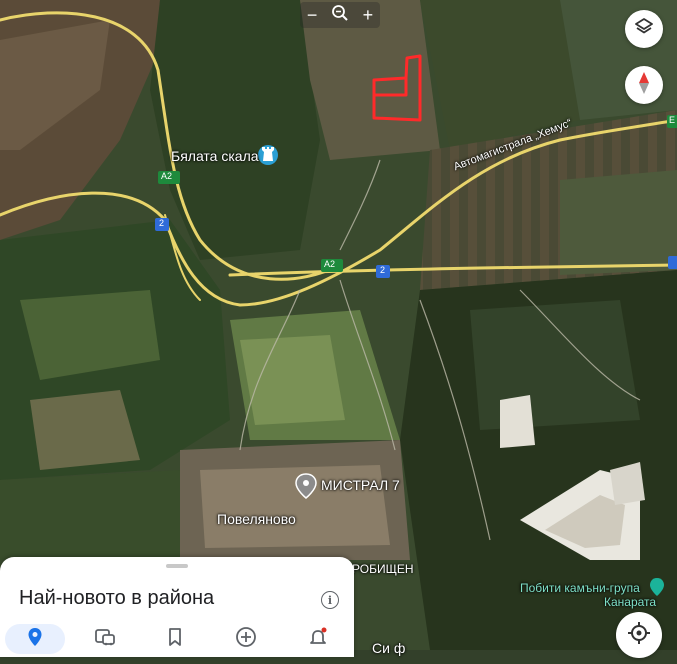 Image resolution: width=677 pixels, height=664 pixels. I want to click on add-circle-icon, so click(246, 639).